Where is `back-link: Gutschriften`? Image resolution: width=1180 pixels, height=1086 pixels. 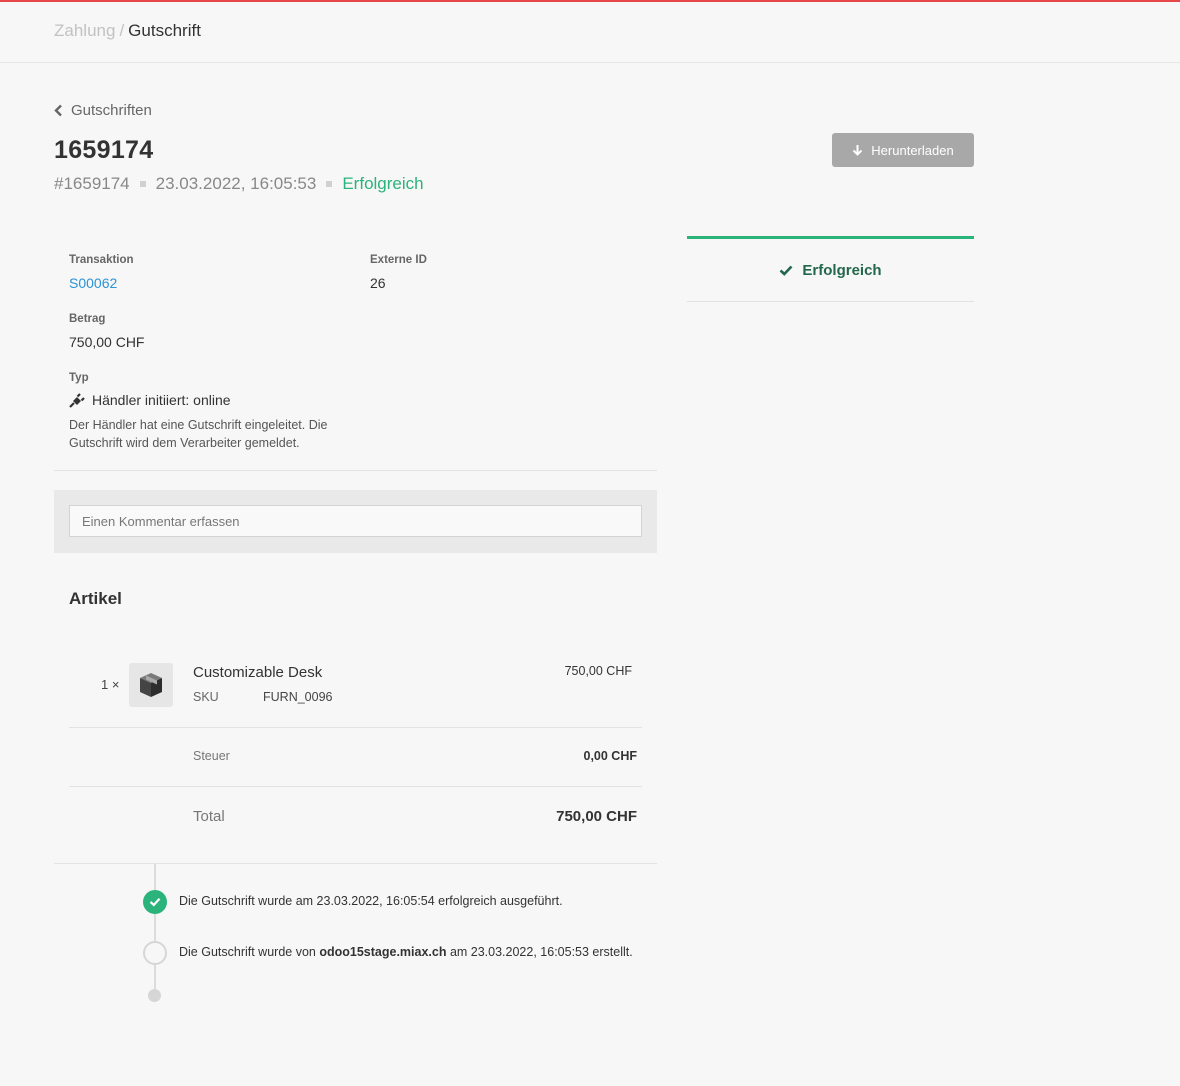 back-link: Gutschriften is located at coordinates (103, 110).